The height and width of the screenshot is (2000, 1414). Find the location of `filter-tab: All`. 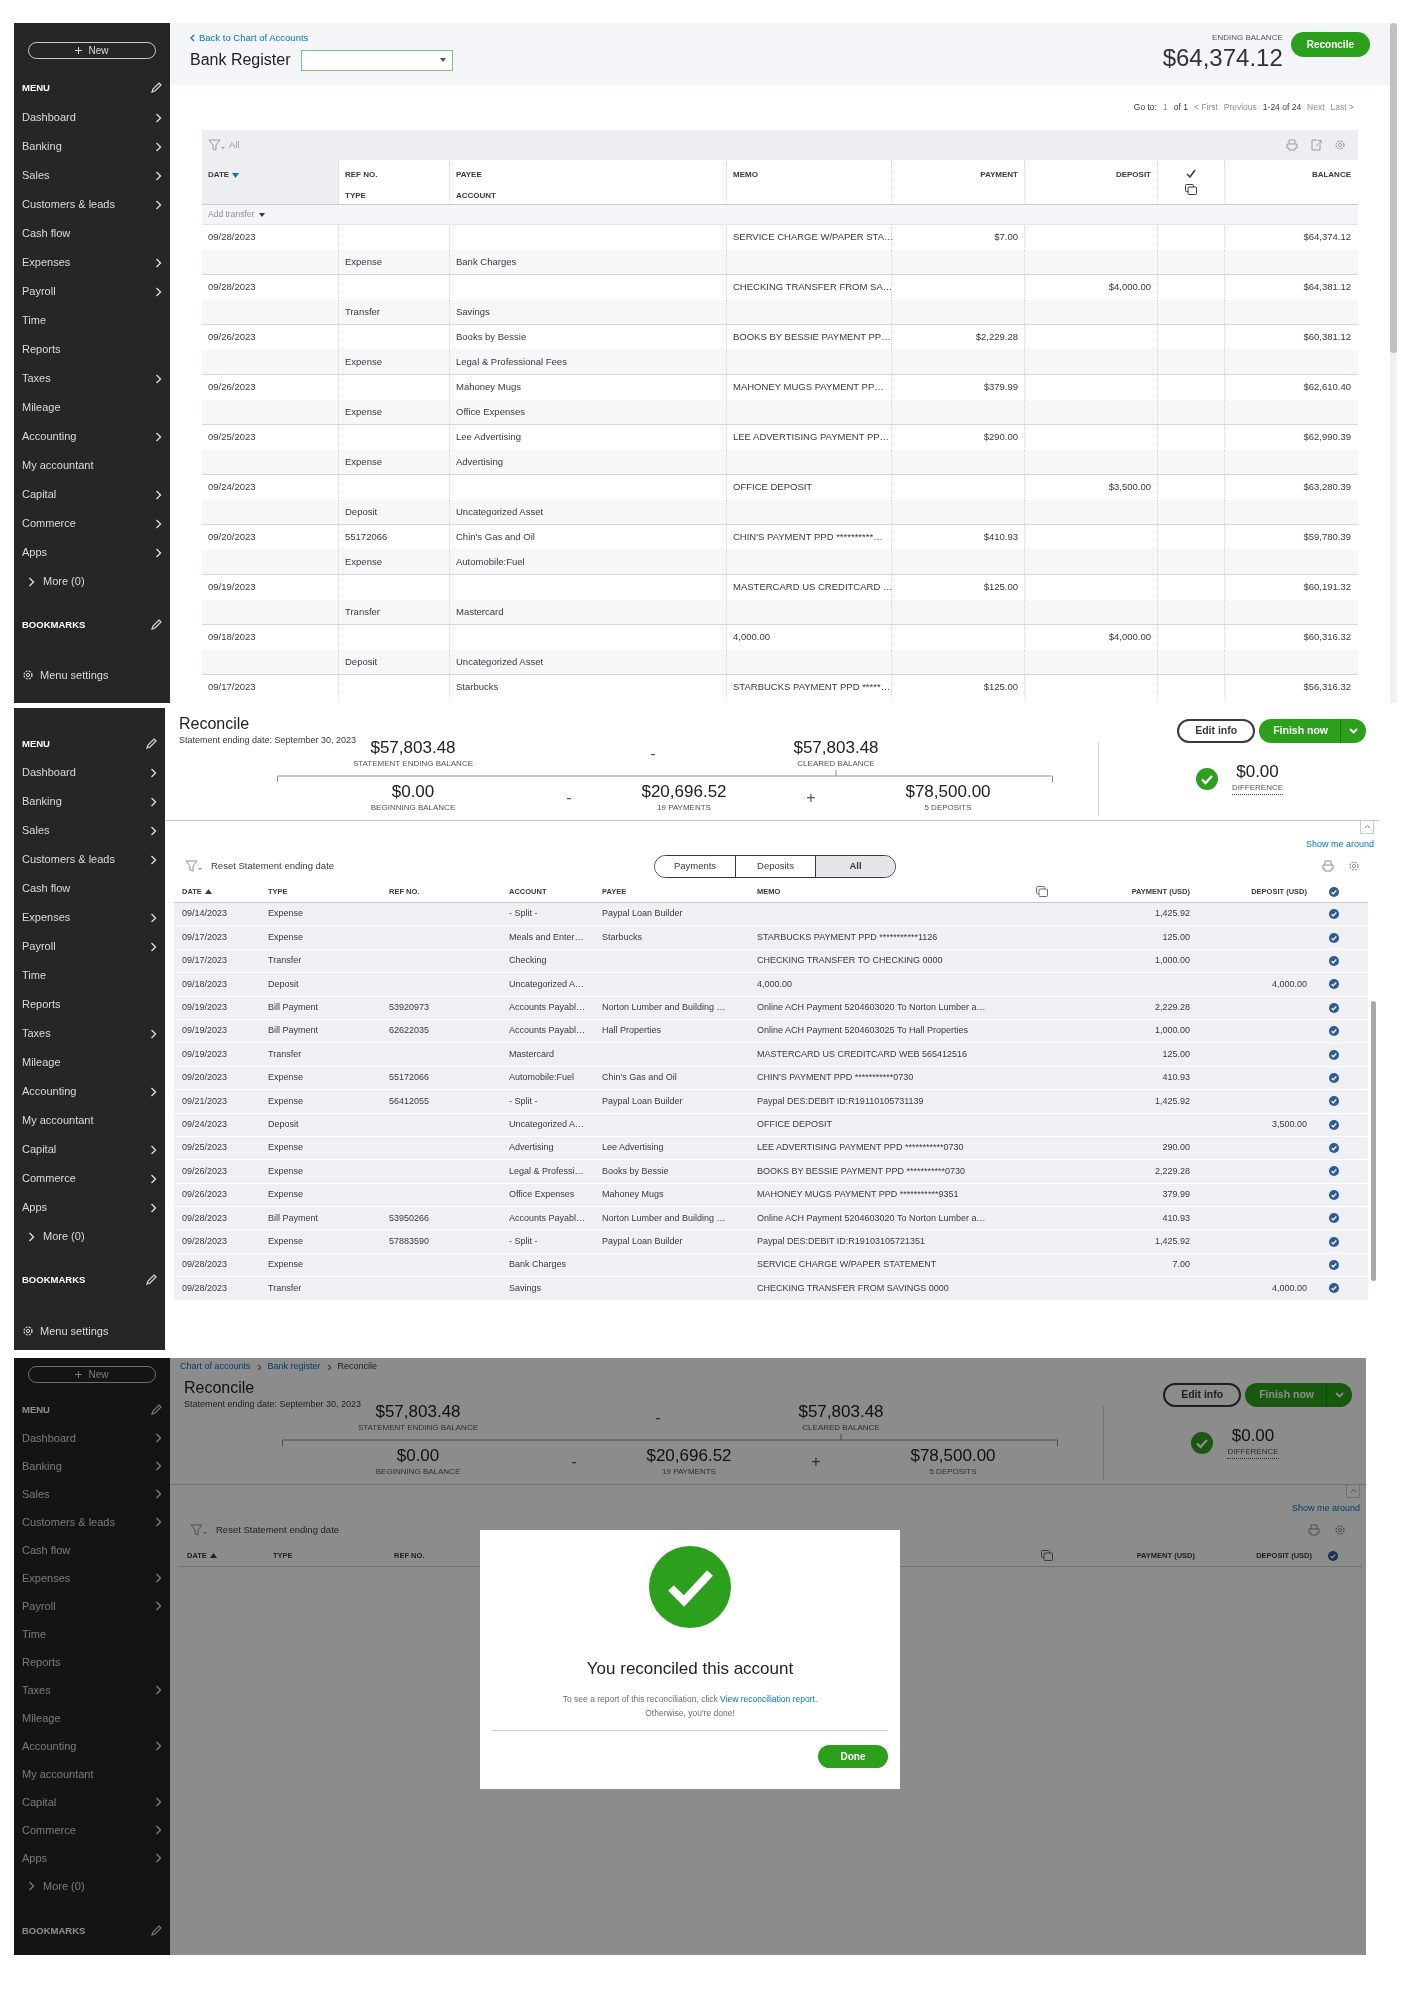

filter-tab: All is located at coordinates (855, 866).